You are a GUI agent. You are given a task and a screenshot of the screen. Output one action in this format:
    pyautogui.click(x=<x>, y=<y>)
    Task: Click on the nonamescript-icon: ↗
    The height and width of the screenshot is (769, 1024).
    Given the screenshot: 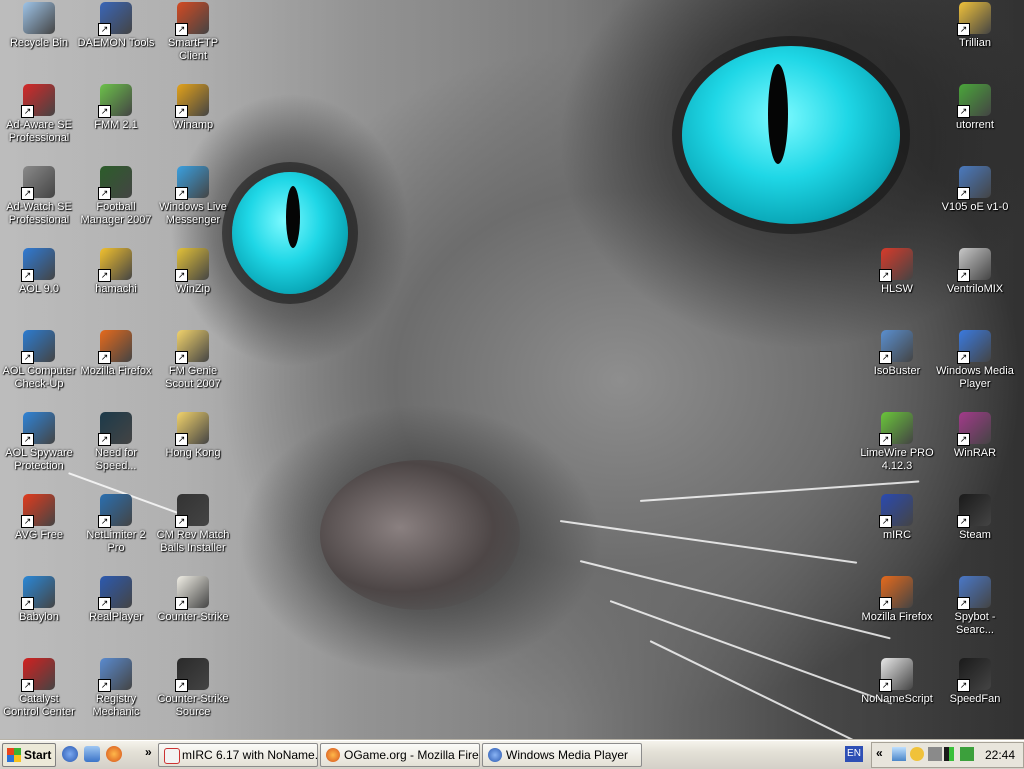 What is the action you would take?
    pyautogui.click(x=896, y=675)
    